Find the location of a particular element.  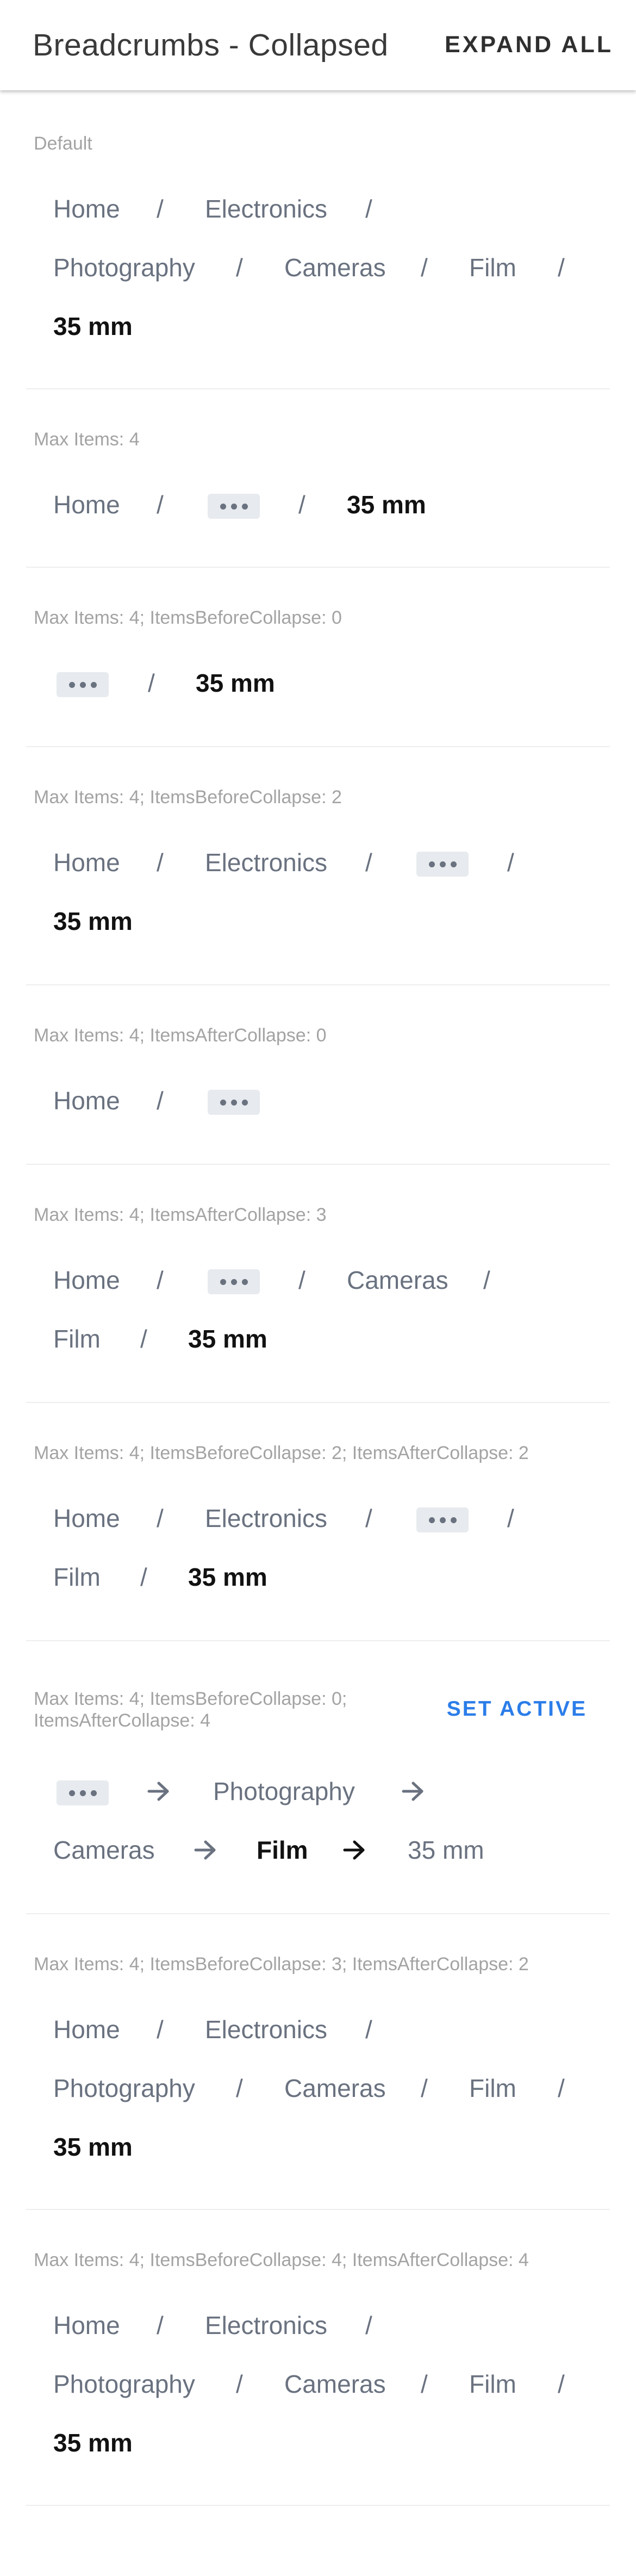

breadcrumb: Home / Electronics / / is located at coordinates (318, 862).